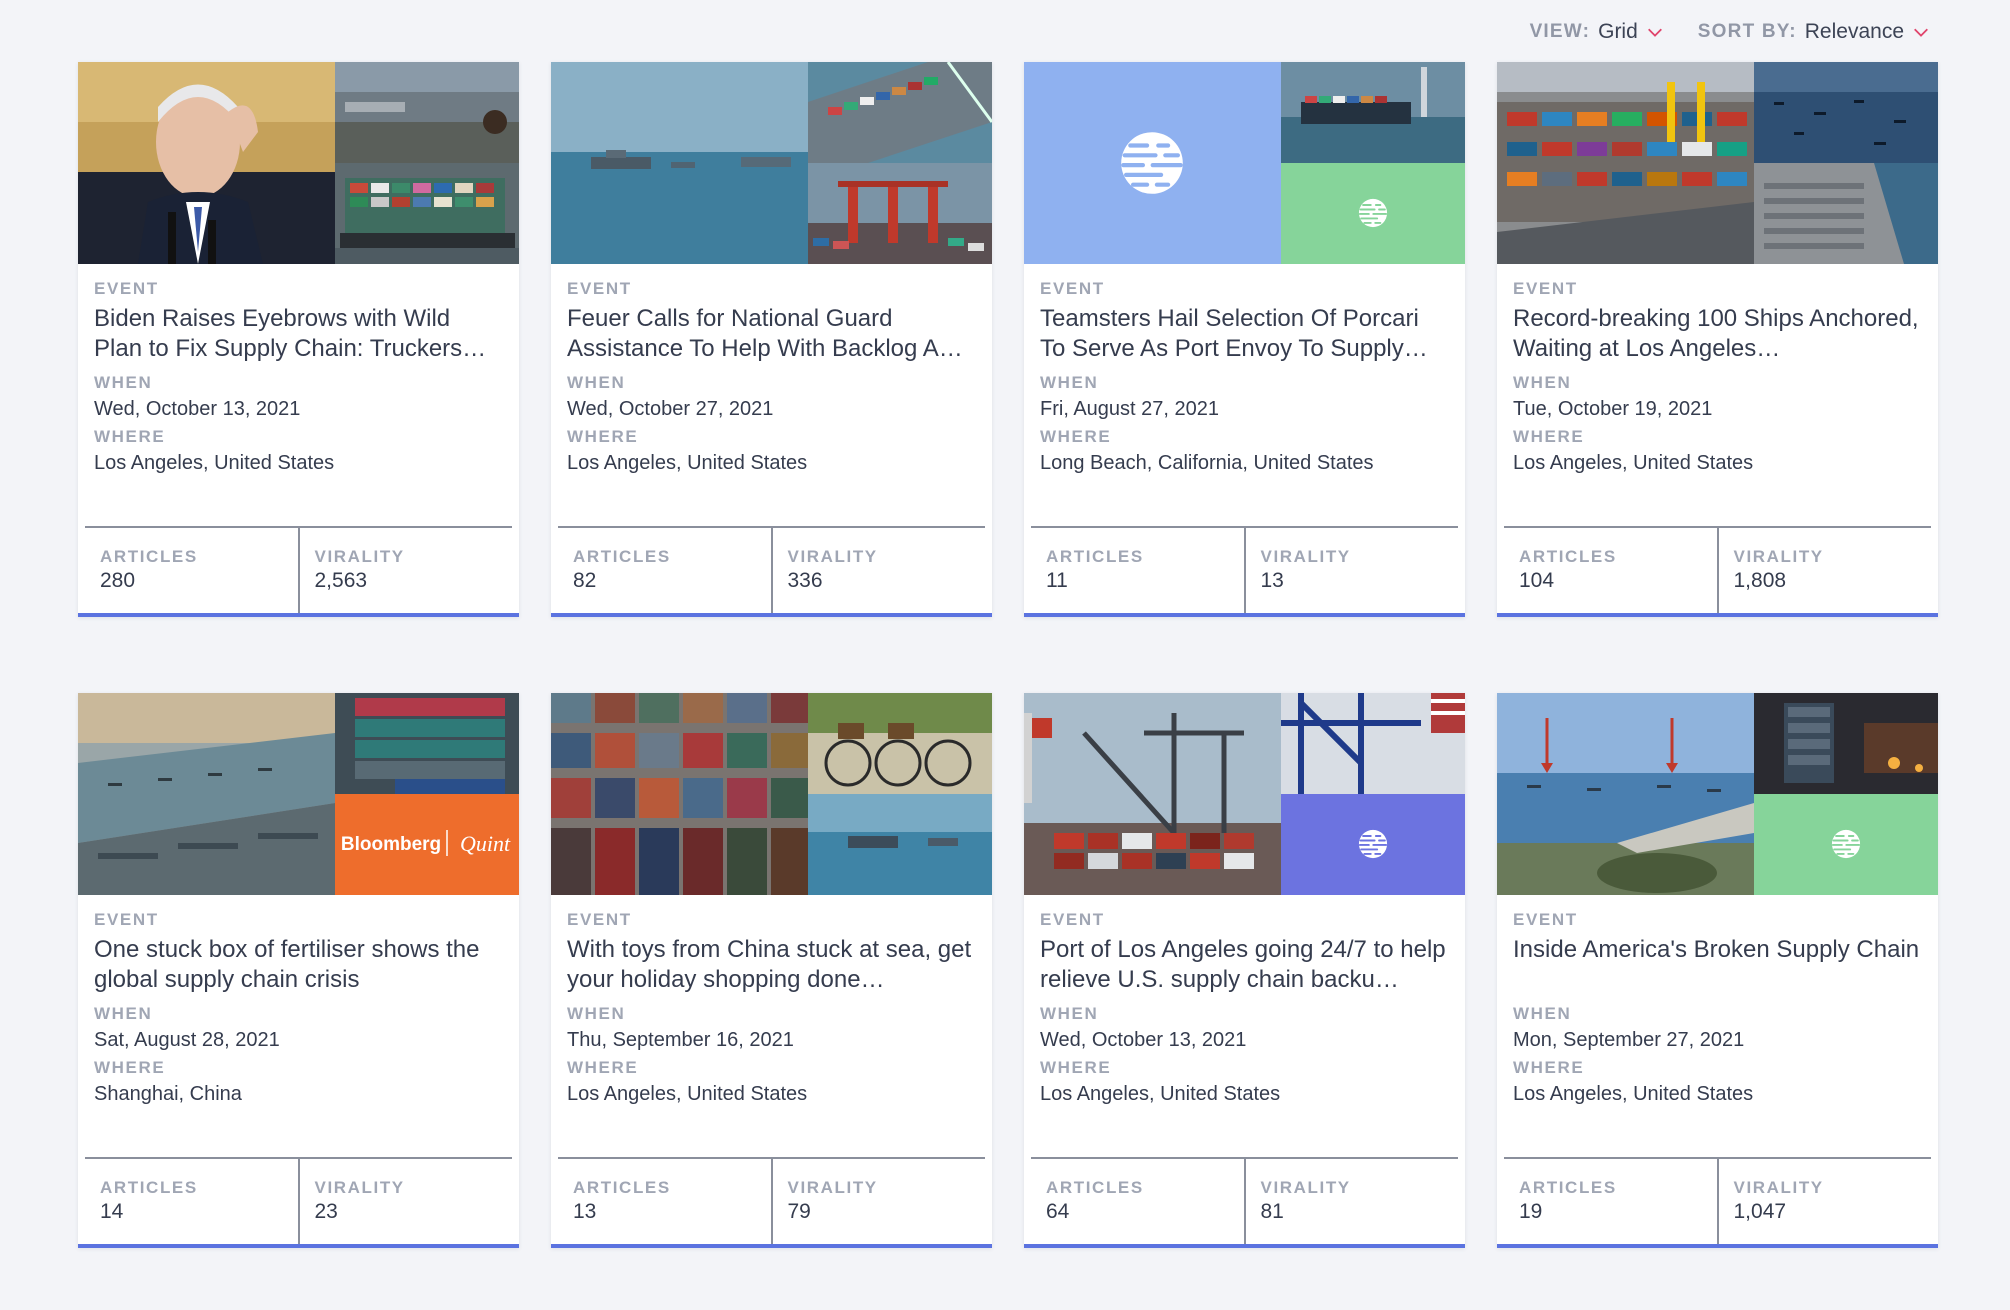 The image size is (2010, 1310). I want to click on articles-count: 104, so click(1537, 580).